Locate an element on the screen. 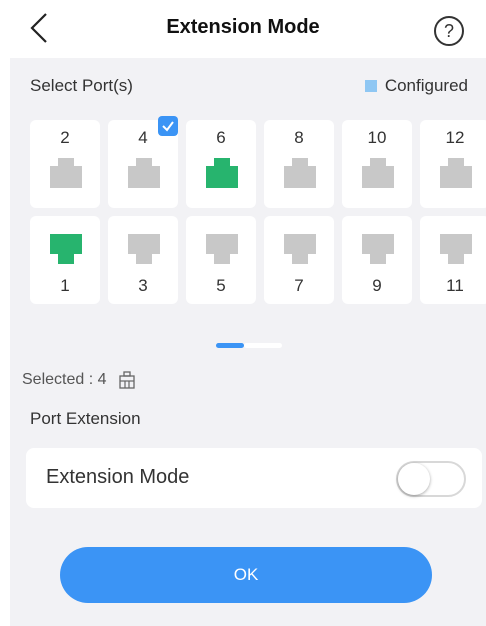 This screenshot has height=626, width=486. header: Extension Mode ? is located at coordinates (243, 29).